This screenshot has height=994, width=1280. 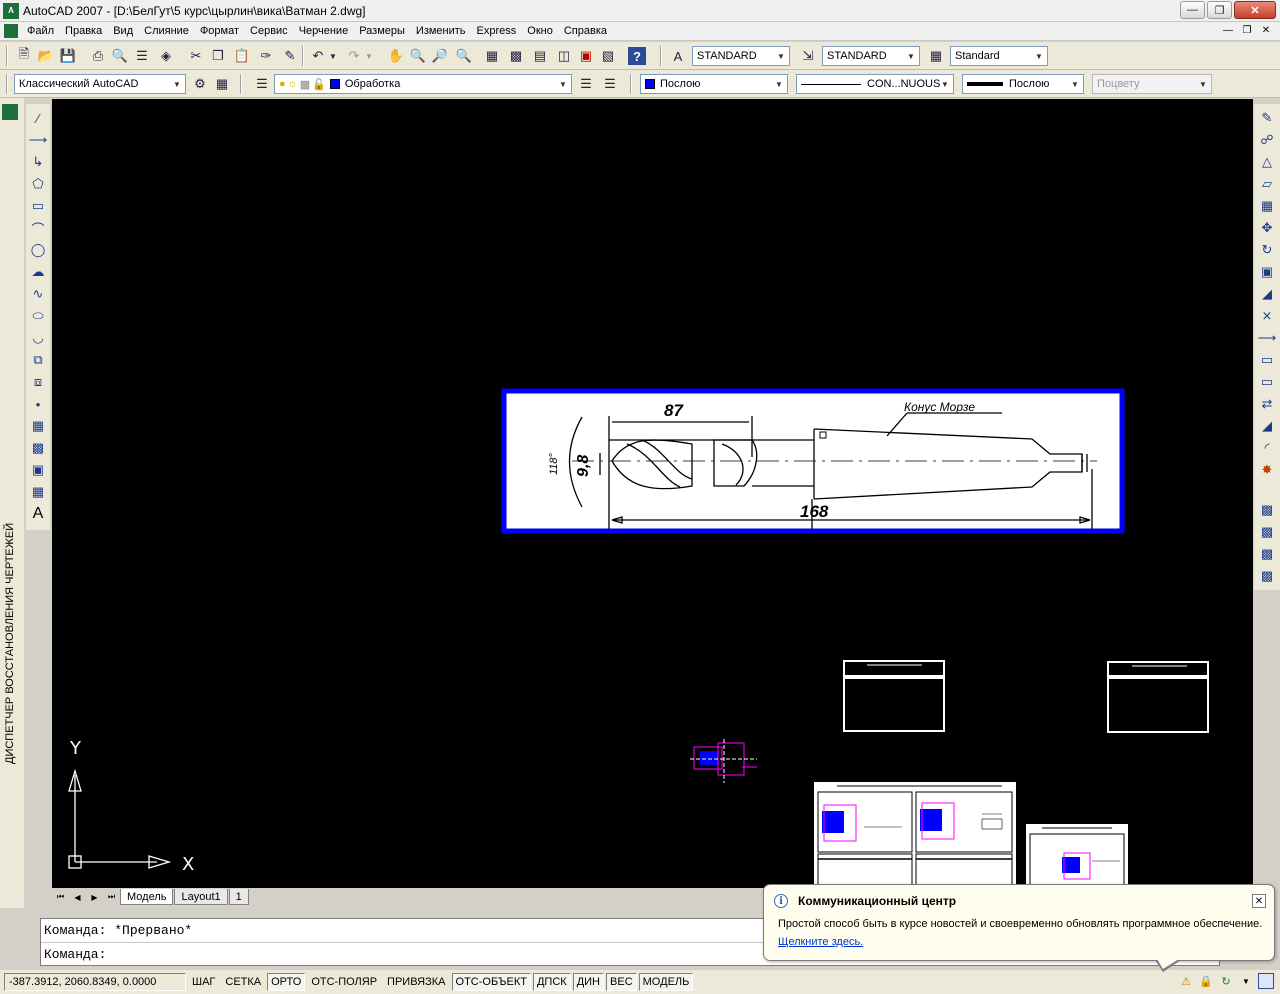 I want to click on arc-icon: ⌒, so click(x=38, y=228).